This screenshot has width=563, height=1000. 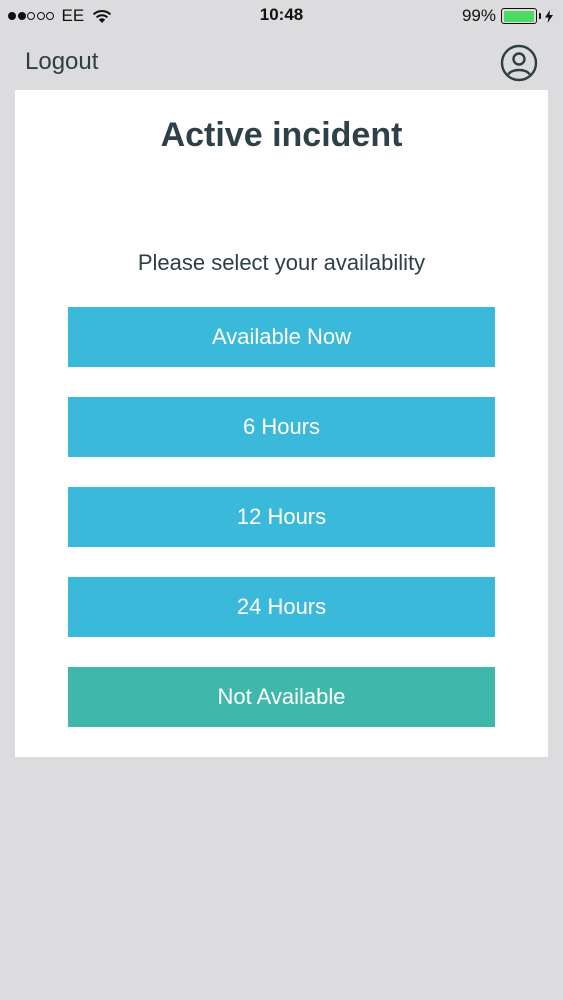 I want to click on battery-icon, so click(x=519, y=16).